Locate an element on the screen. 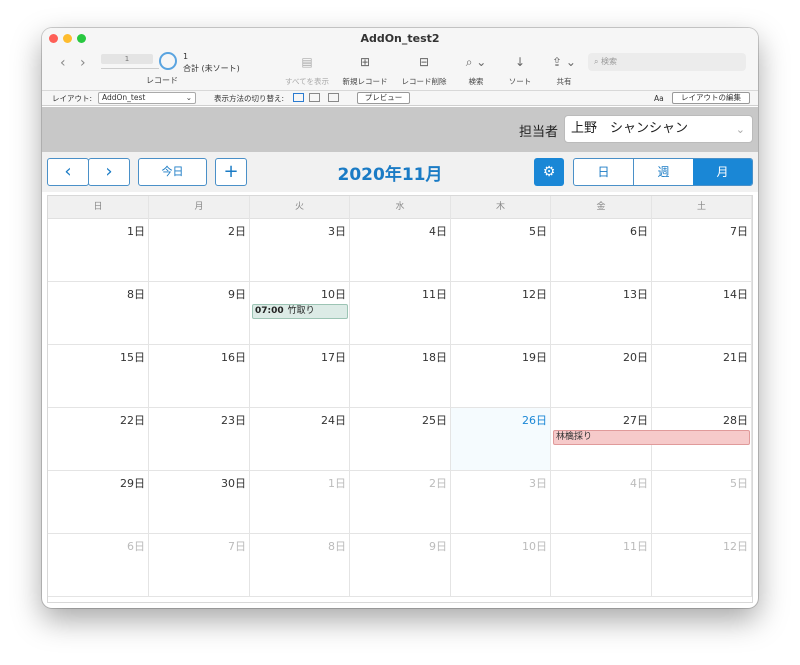  show-all-icon: ▤ is located at coordinates (307, 62).